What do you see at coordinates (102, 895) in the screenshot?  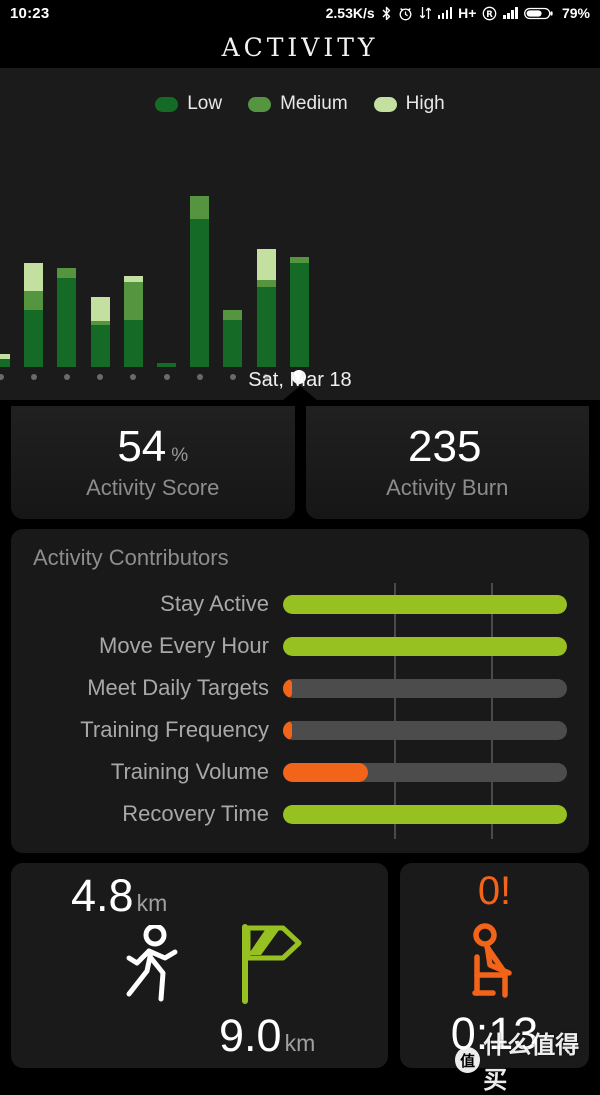 I see `walk-distance-value: 4.8` at bounding box center [102, 895].